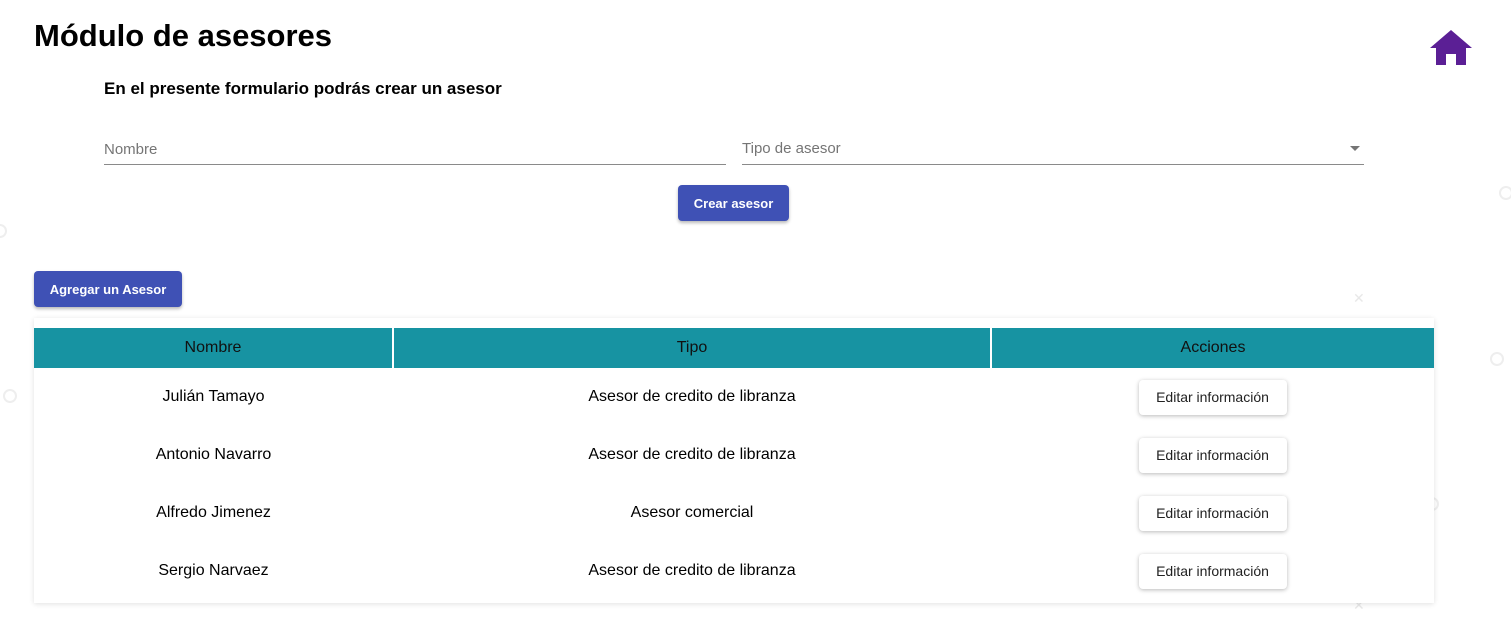  Describe the element at coordinates (213, 570) in the screenshot. I see `cell-nombre: Sergio Narvaez` at that location.